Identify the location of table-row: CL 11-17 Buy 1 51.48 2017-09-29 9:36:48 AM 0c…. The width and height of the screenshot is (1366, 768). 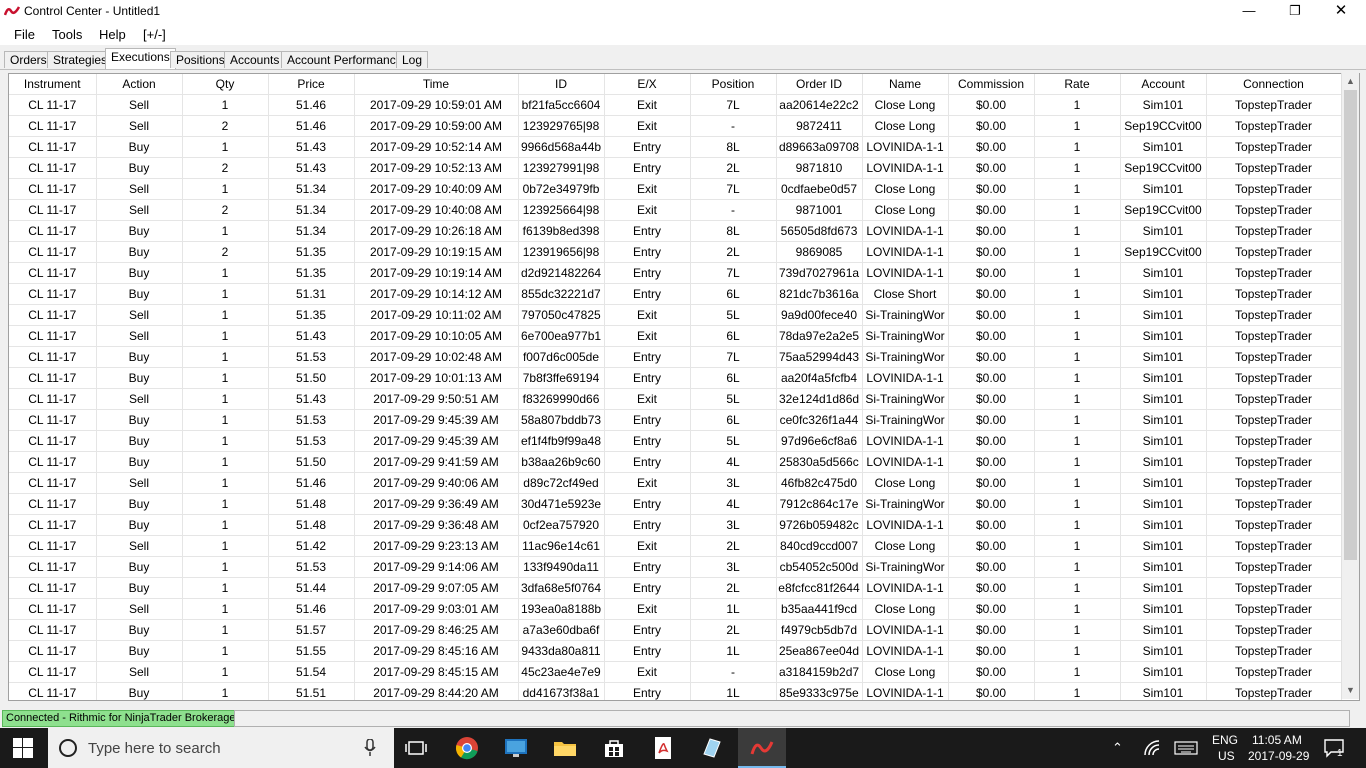
(675, 525).